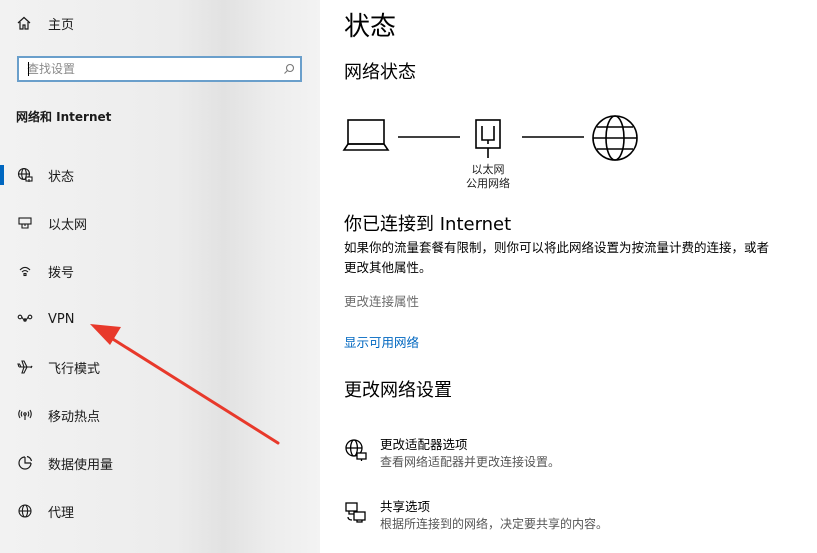 Image resolution: width=817 pixels, height=553 pixels. Describe the element at coordinates (398, 390) in the screenshot. I see `change-network-settings-title: 更改网络设置` at that location.